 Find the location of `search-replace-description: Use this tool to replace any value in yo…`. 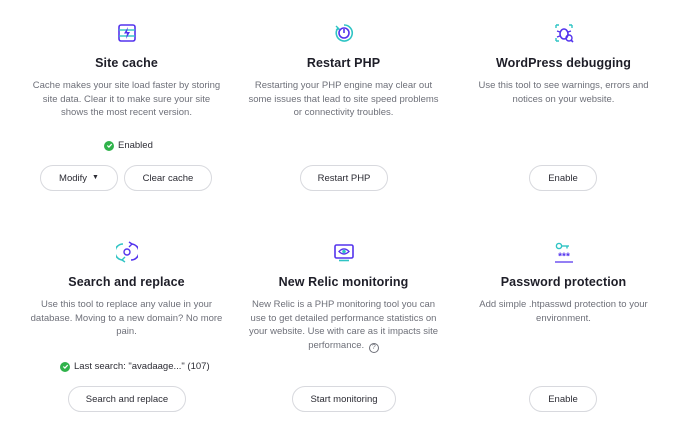

search-replace-description: Use this tool to replace any value in yo… is located at coordinates (126, 318).